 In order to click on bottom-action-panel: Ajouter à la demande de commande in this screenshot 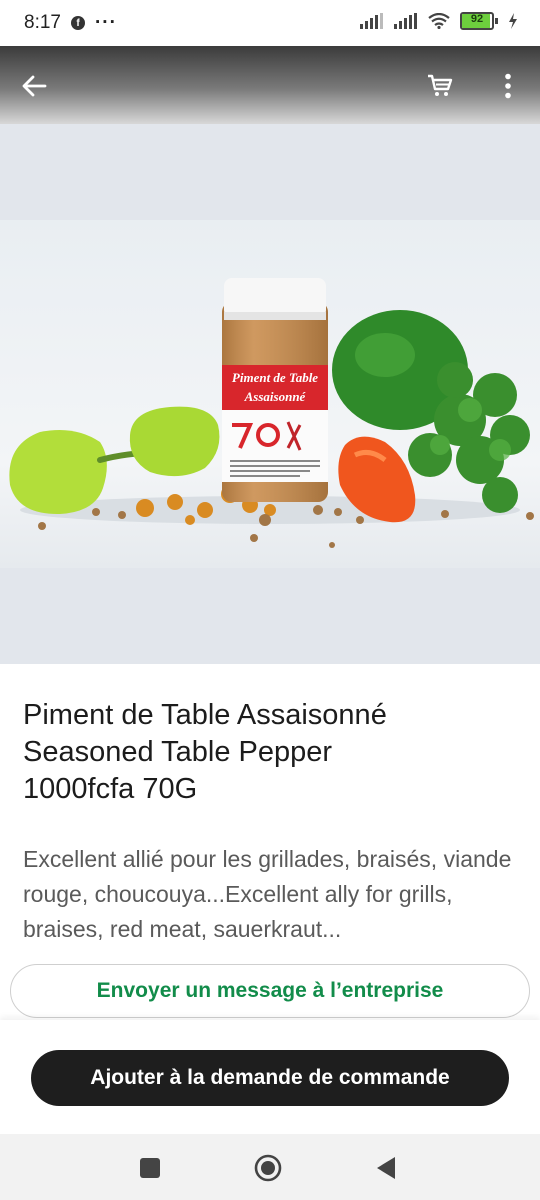, I will do `click(270, 1077)`.